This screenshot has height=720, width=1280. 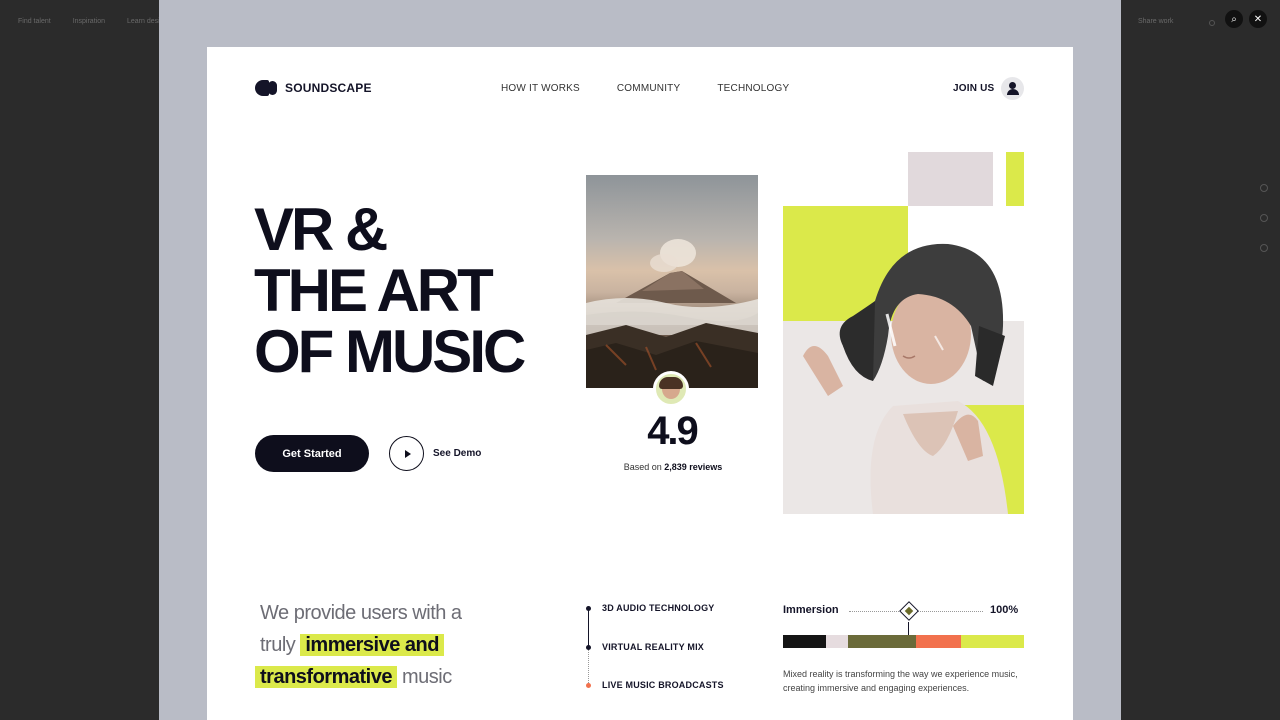 What do you see at coordinates (655, 699) in the screenshot?
I see `feature-item: LIVE MUSIC BROADCASTS` at bounding box center [655, 699].